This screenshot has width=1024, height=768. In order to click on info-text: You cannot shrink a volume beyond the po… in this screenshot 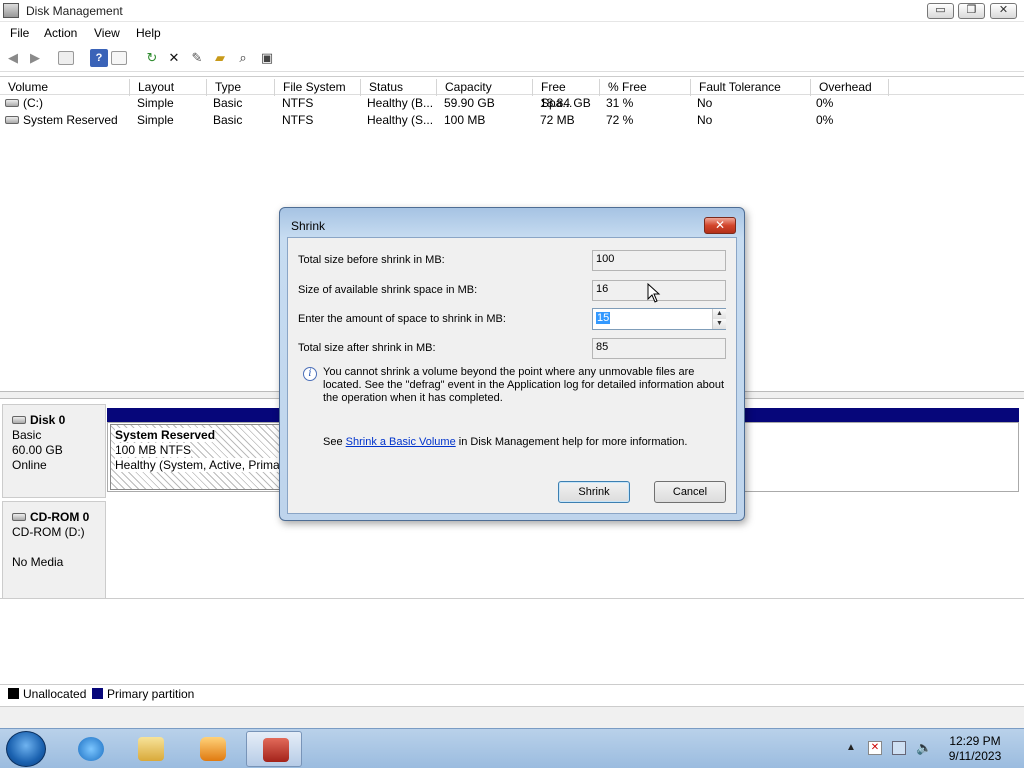, I will do `click(524, 385)`.